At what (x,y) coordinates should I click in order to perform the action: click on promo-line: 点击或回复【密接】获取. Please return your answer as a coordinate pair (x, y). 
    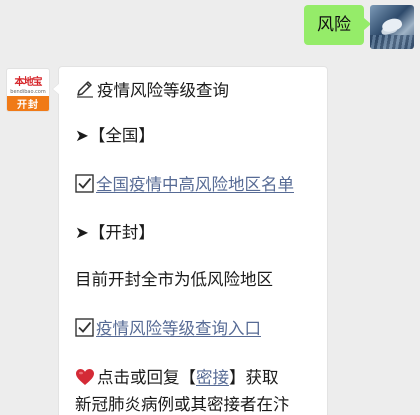
    Looking at the image, I should click on (177, 379).